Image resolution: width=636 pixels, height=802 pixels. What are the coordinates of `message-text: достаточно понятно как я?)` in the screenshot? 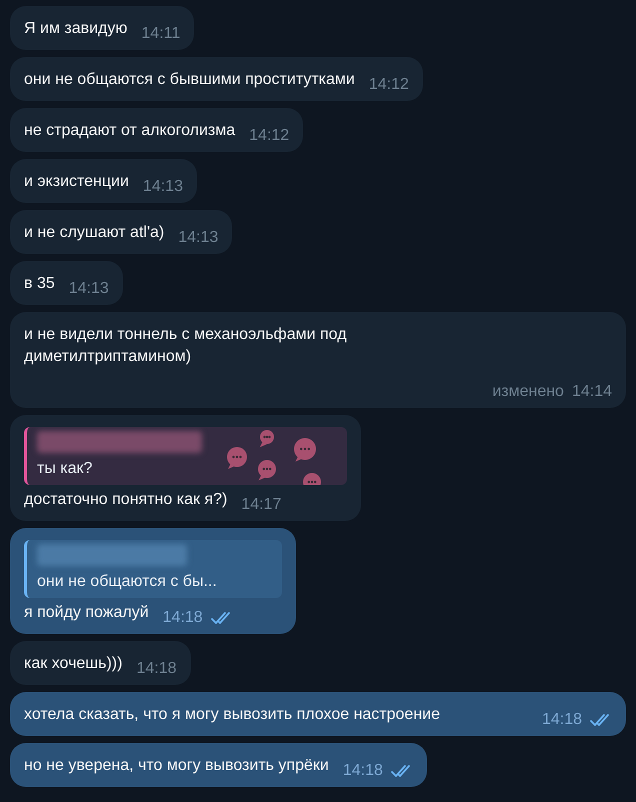 It's located at (126, 500).